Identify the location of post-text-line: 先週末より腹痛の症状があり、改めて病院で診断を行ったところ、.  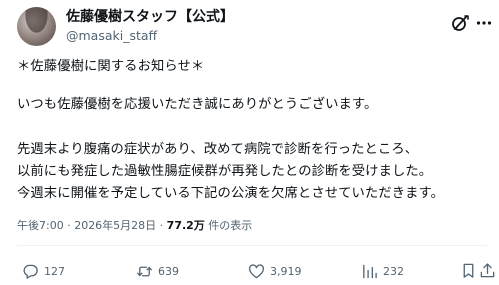
(218, 149).